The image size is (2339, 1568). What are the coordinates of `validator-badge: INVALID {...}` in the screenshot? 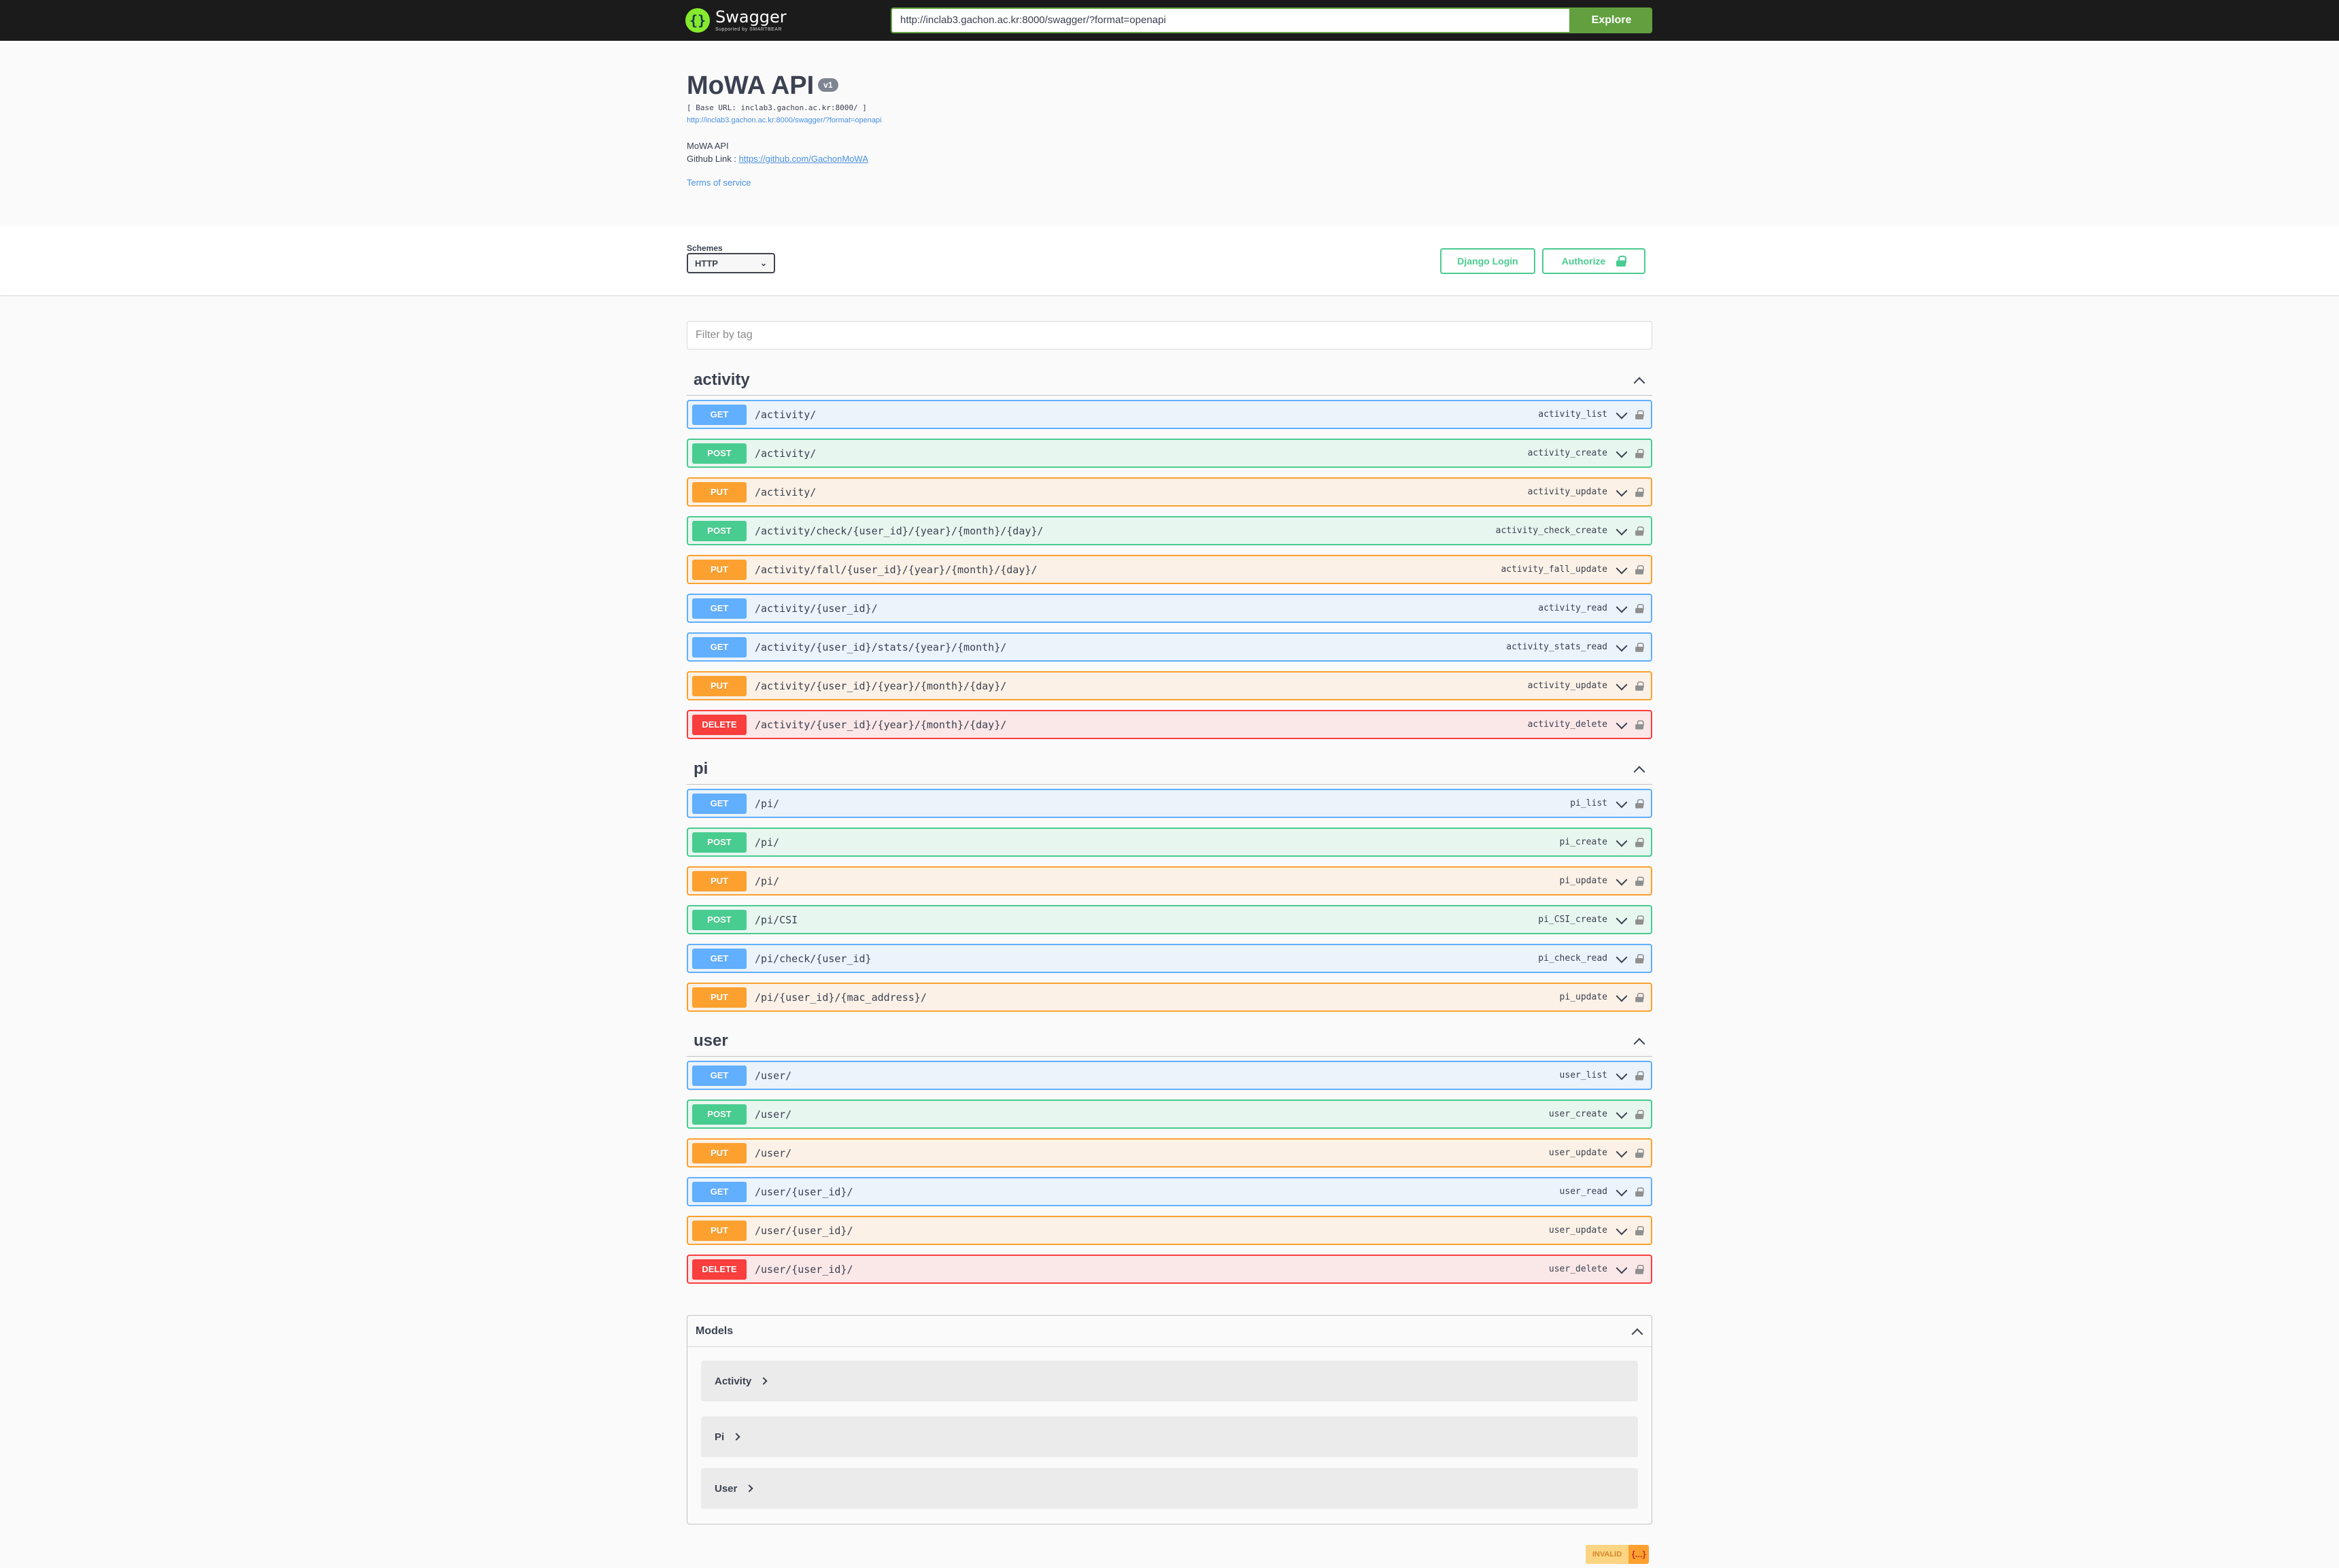 It's located at (1618, 1554).